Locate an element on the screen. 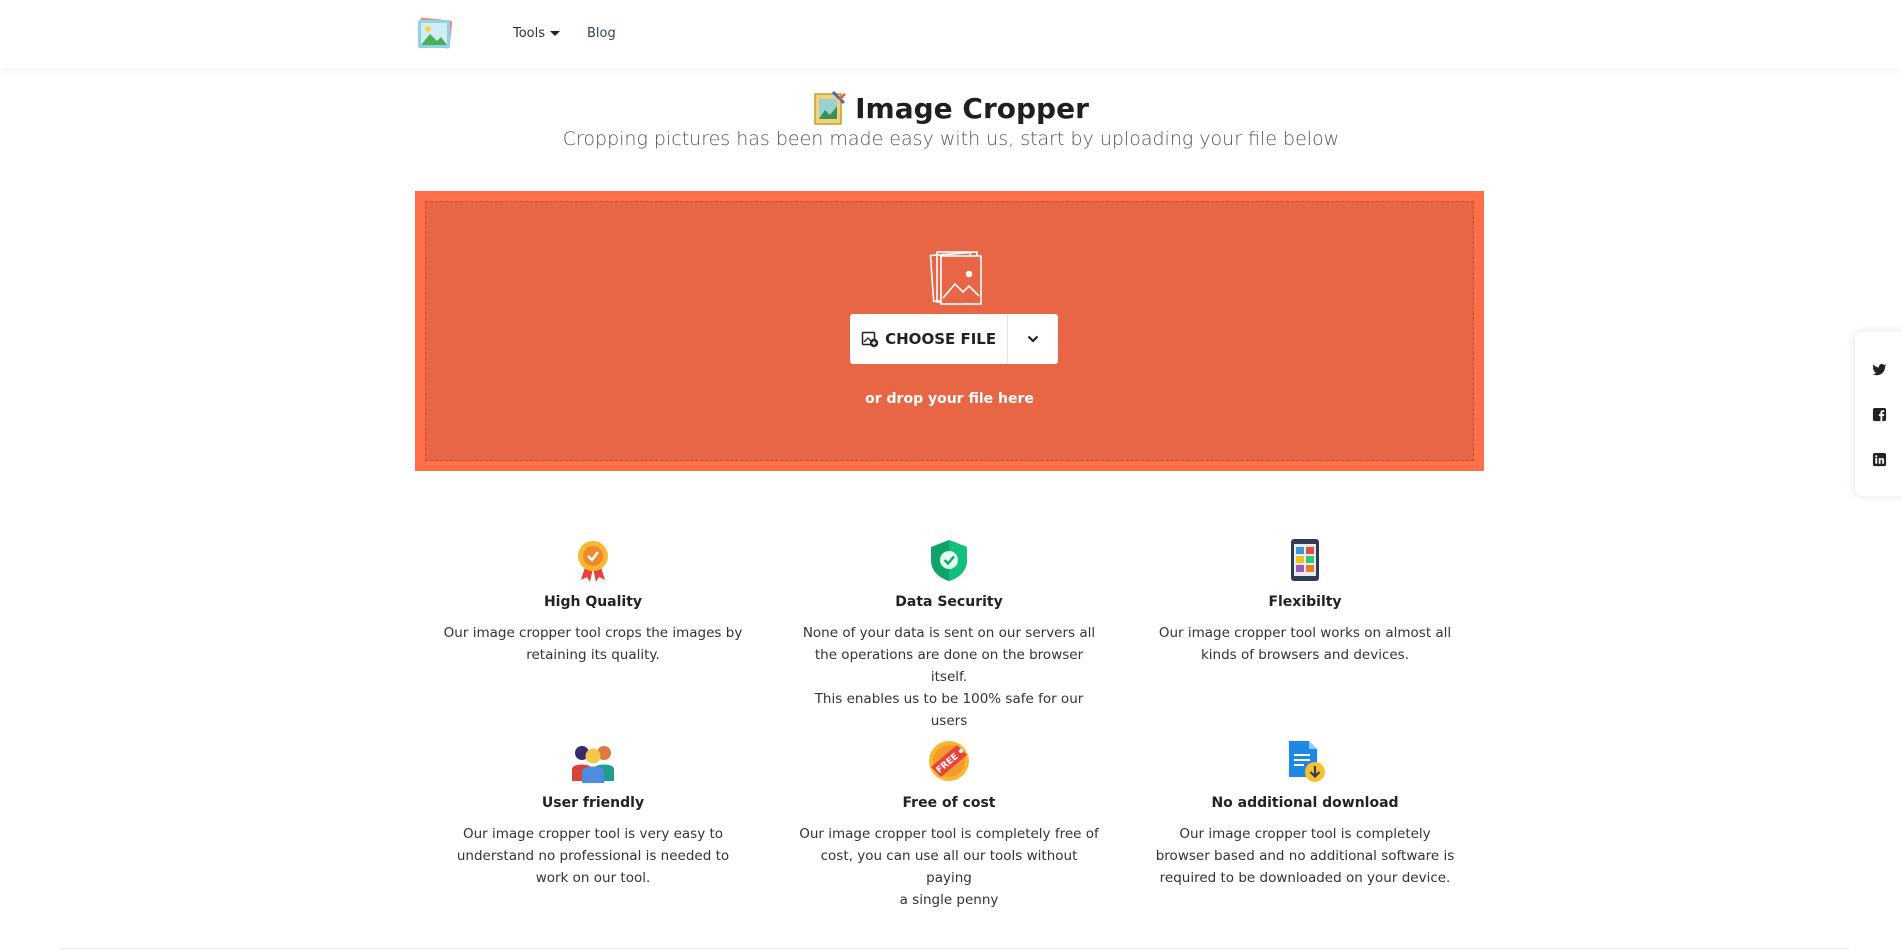 The width and height of the screenshot is (1902, 951). choose-file-group: CHOOSE FILE is located at coordinates (954, 339).